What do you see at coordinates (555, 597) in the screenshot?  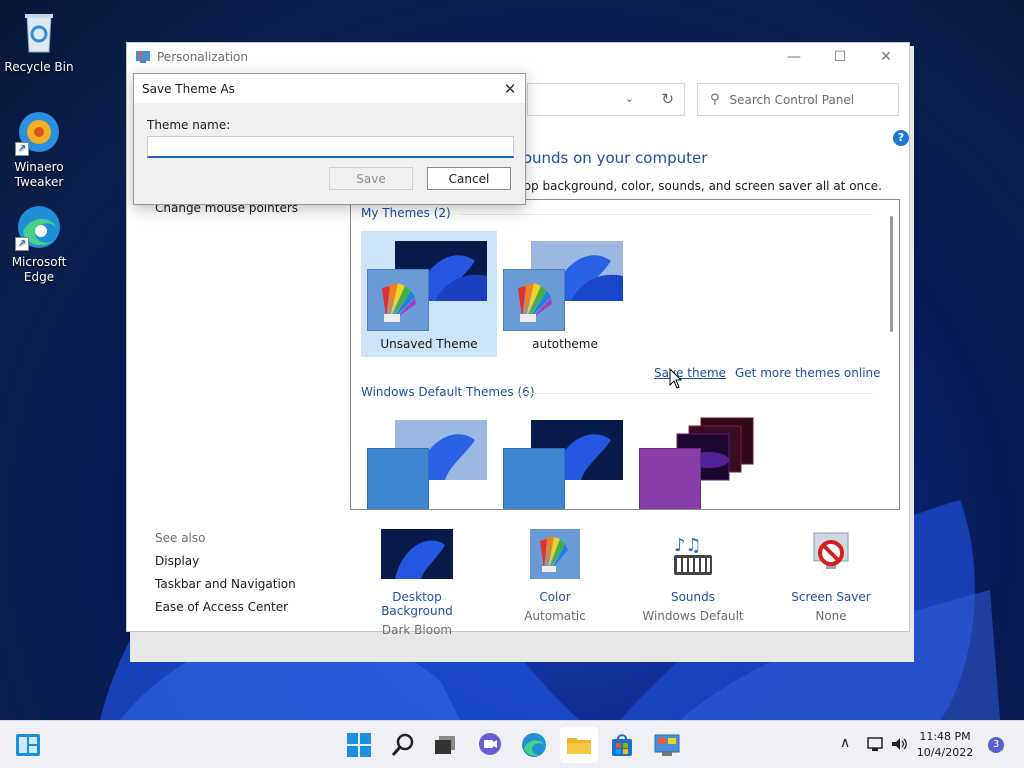 I see `setting-title: Color` at bounding box center [555, 597].